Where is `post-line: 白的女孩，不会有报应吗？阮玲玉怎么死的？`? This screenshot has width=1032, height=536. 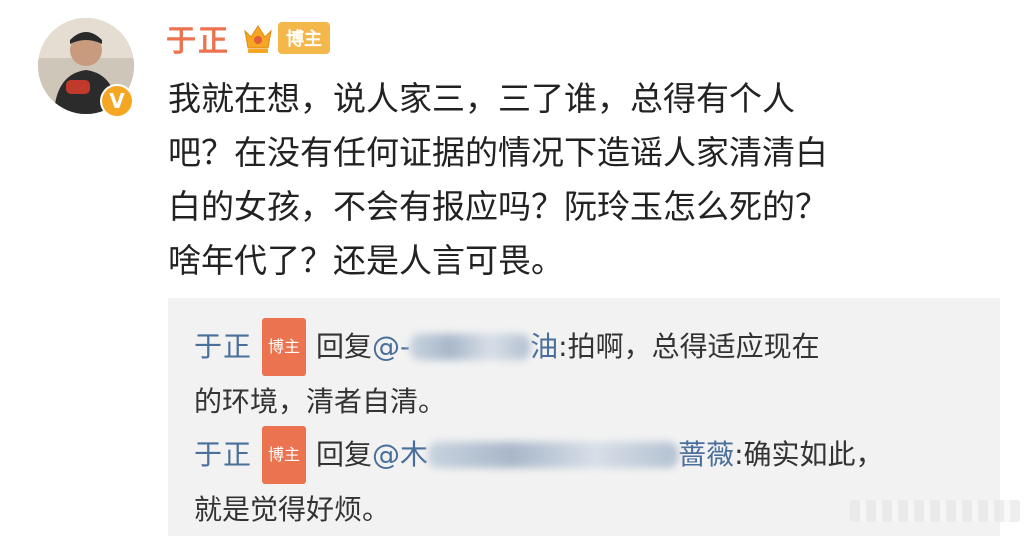 post-line: 白的女孩，不会有报应吗？阮玲玉怎么死的？ is located at coordinates (498, 206).